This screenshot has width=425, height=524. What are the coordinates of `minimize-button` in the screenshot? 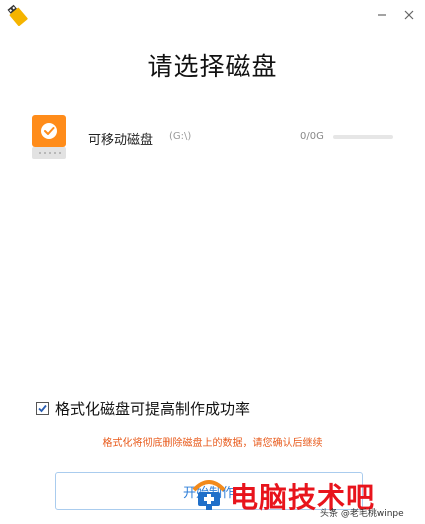 It's located at (382, 15).